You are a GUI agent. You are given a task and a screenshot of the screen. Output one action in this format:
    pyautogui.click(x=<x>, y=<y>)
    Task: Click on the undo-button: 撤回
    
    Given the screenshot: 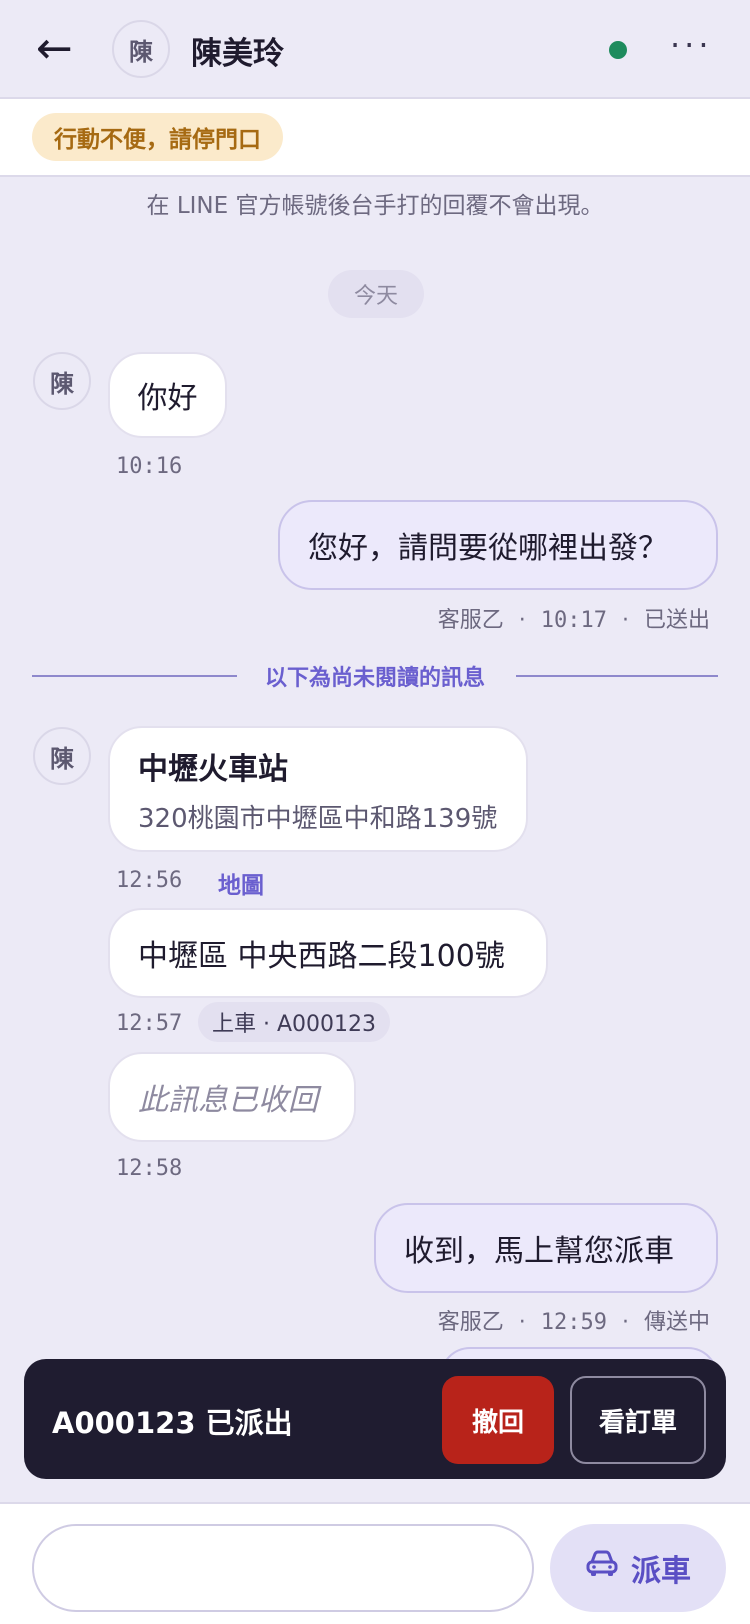 What is the action you would take?
    pyautogui.click(x=498, y=1420)
    